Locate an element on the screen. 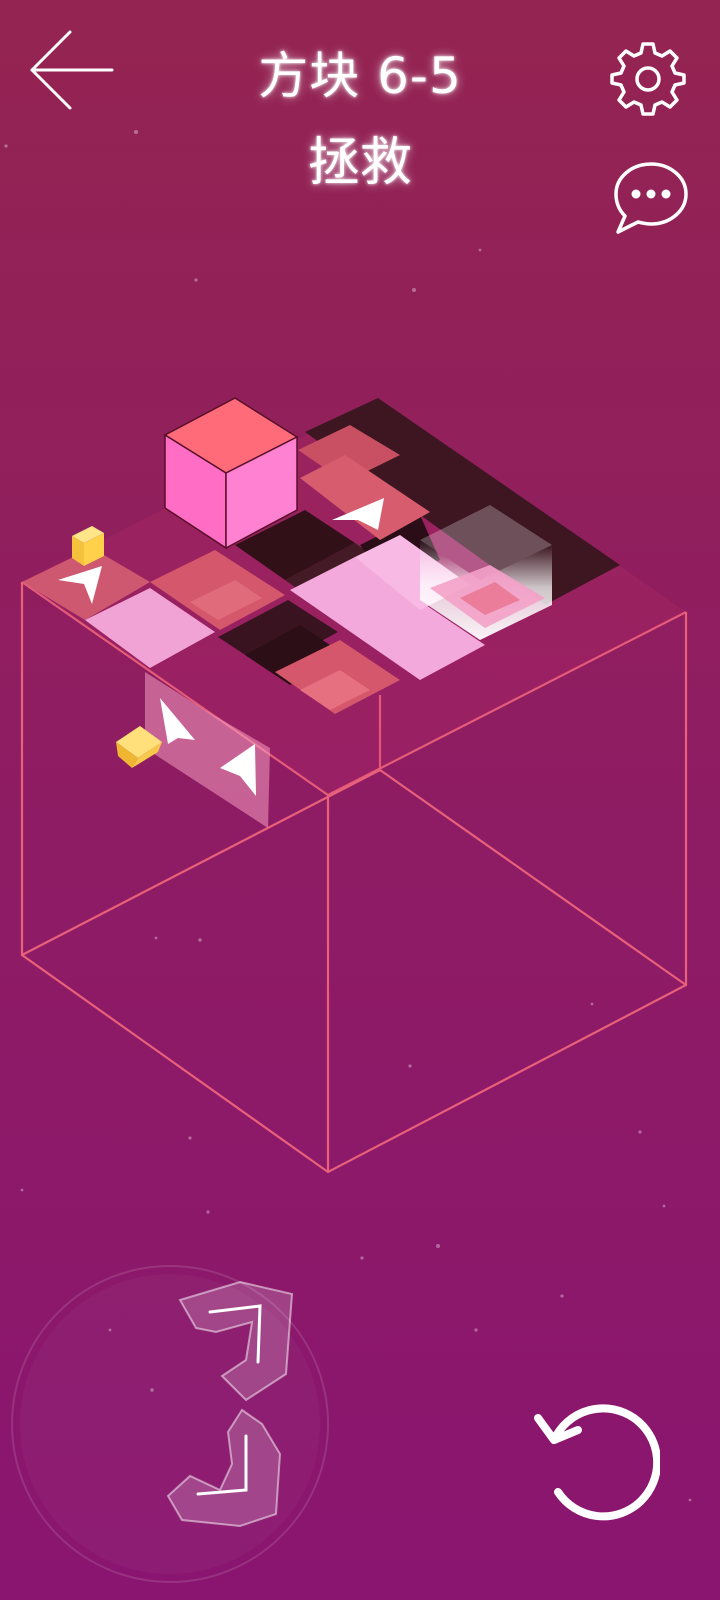 The image size is (720, 1600). undo-button is located at coordinates (596, 1460).